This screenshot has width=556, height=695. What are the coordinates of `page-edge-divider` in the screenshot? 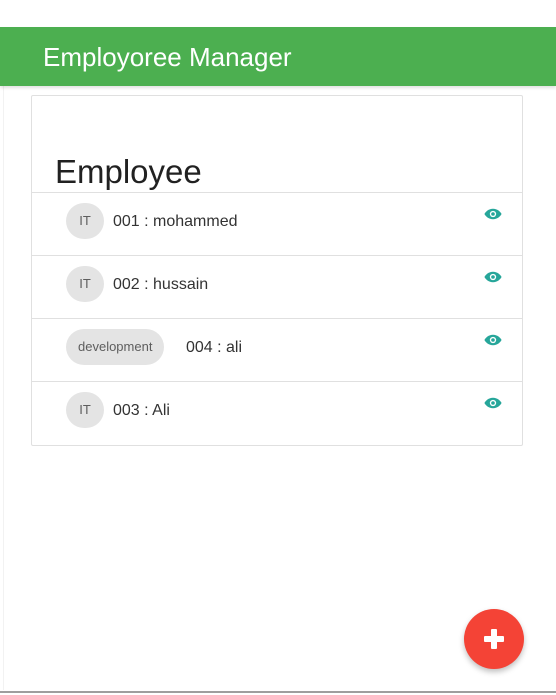 It's located at (3, 388).